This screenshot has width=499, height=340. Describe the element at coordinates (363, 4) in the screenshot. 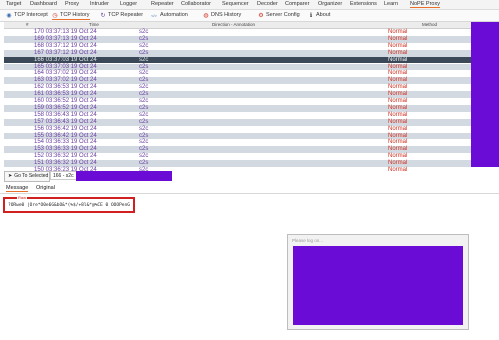

I see `menu-item-extensions: Extensions` at that location.